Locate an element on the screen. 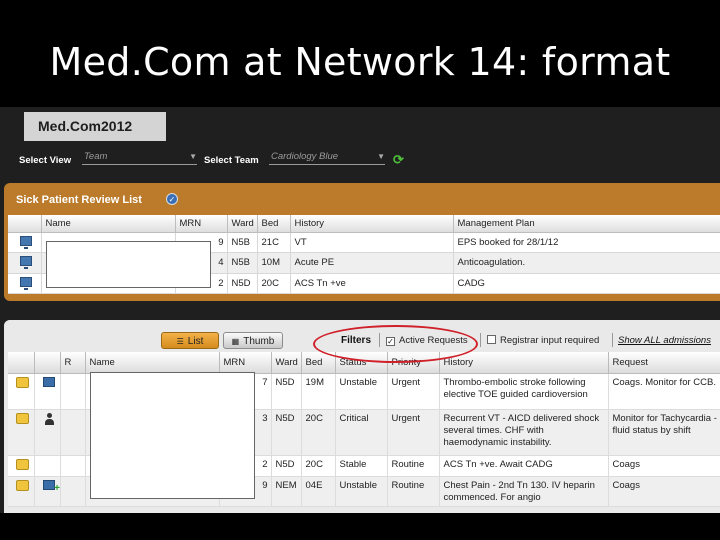 The width and height of the screenshot is (720, 540). history-cell: ACS Tn +ve. Await CADG is located at coordinates (524, 466).